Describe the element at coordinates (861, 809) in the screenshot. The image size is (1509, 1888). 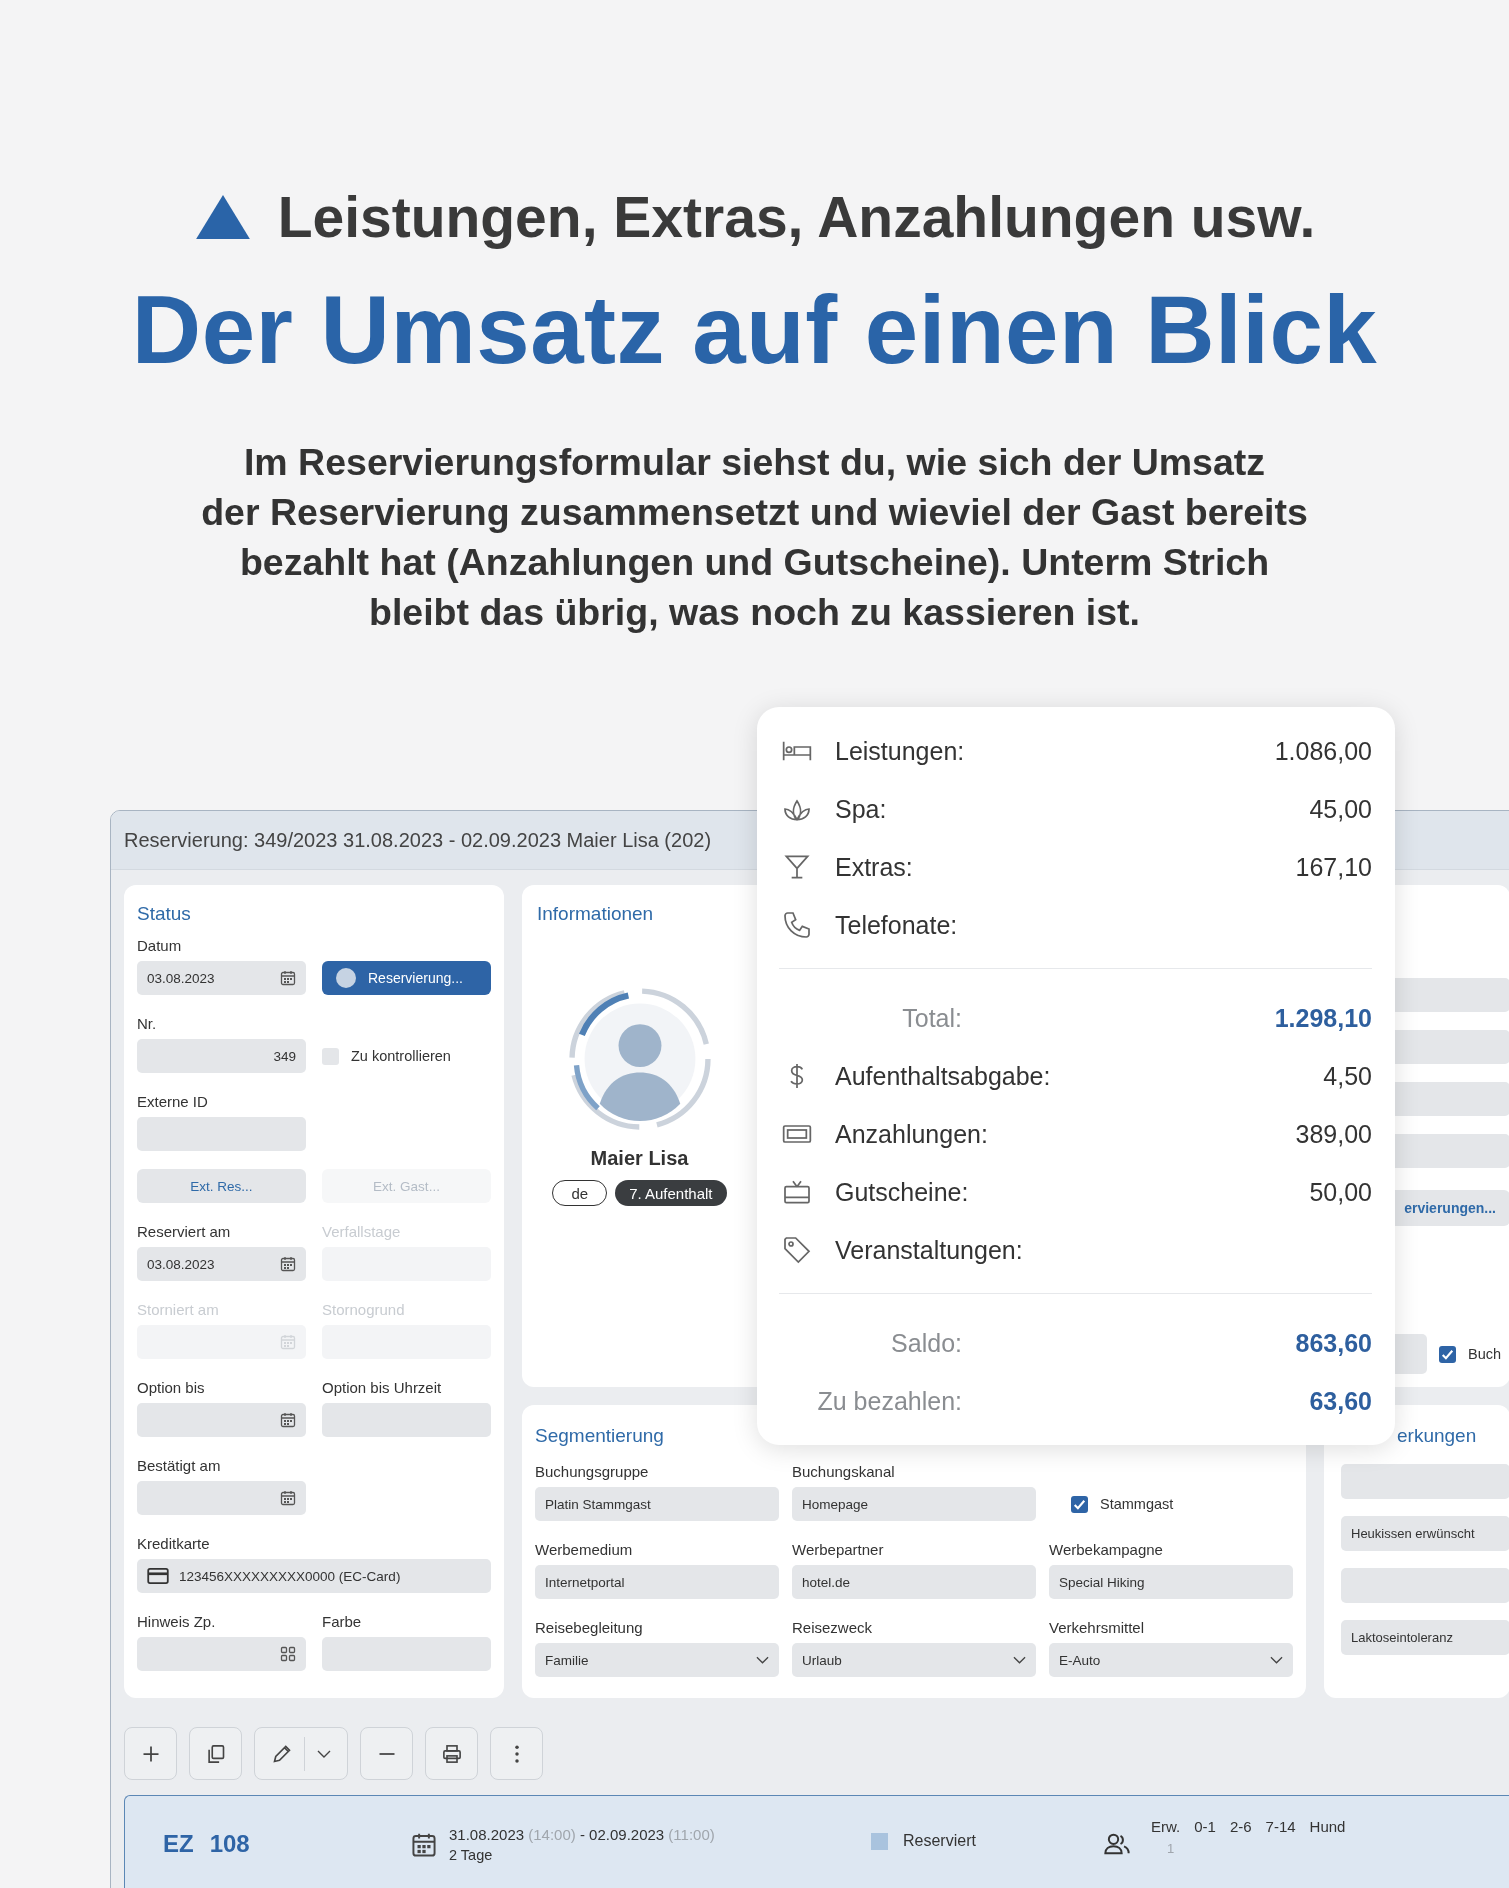
I see `summary-label: Spa:` at that location.